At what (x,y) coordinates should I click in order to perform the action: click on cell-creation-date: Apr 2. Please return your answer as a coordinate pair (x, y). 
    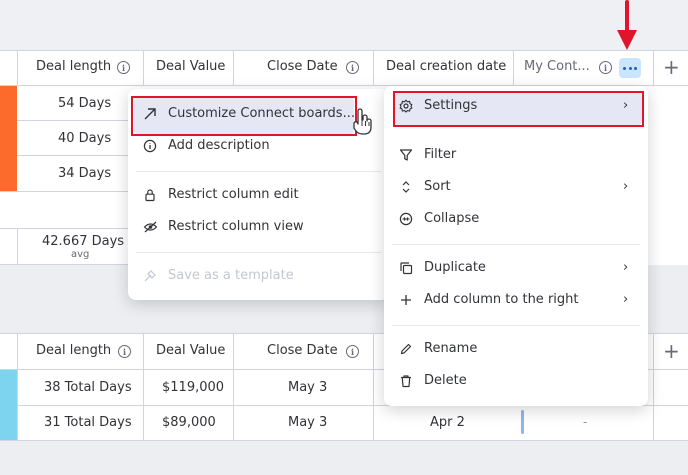
    Looking at the image, I should click on (447, 422).